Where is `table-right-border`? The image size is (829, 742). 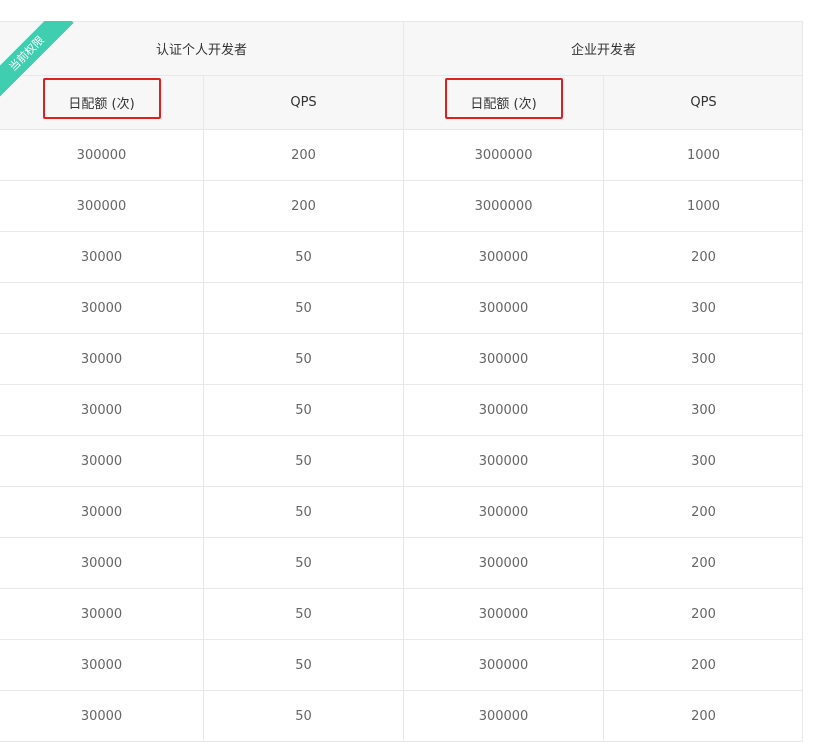 table-right-border is located at coordinates (802, 381).